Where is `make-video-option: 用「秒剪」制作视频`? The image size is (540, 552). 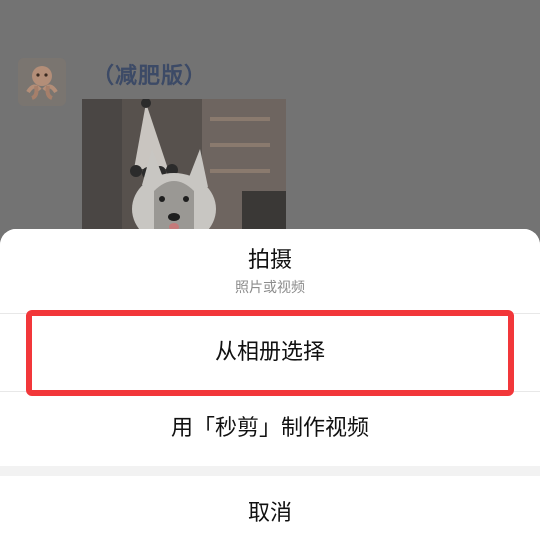 make-video-option: 用「秒剪」制作视频 is located at coordinates (270, 429).